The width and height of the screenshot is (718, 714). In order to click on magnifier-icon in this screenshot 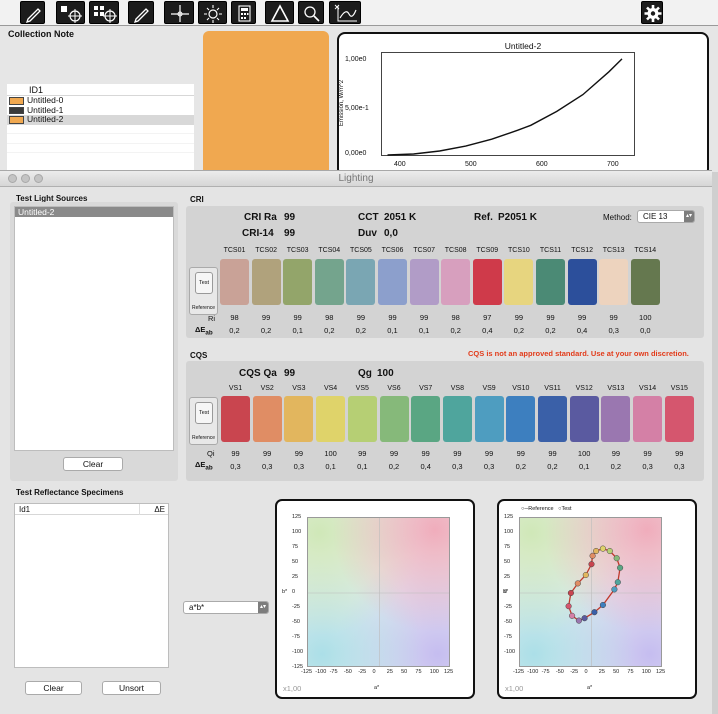, I will do `click(311, 12)`.